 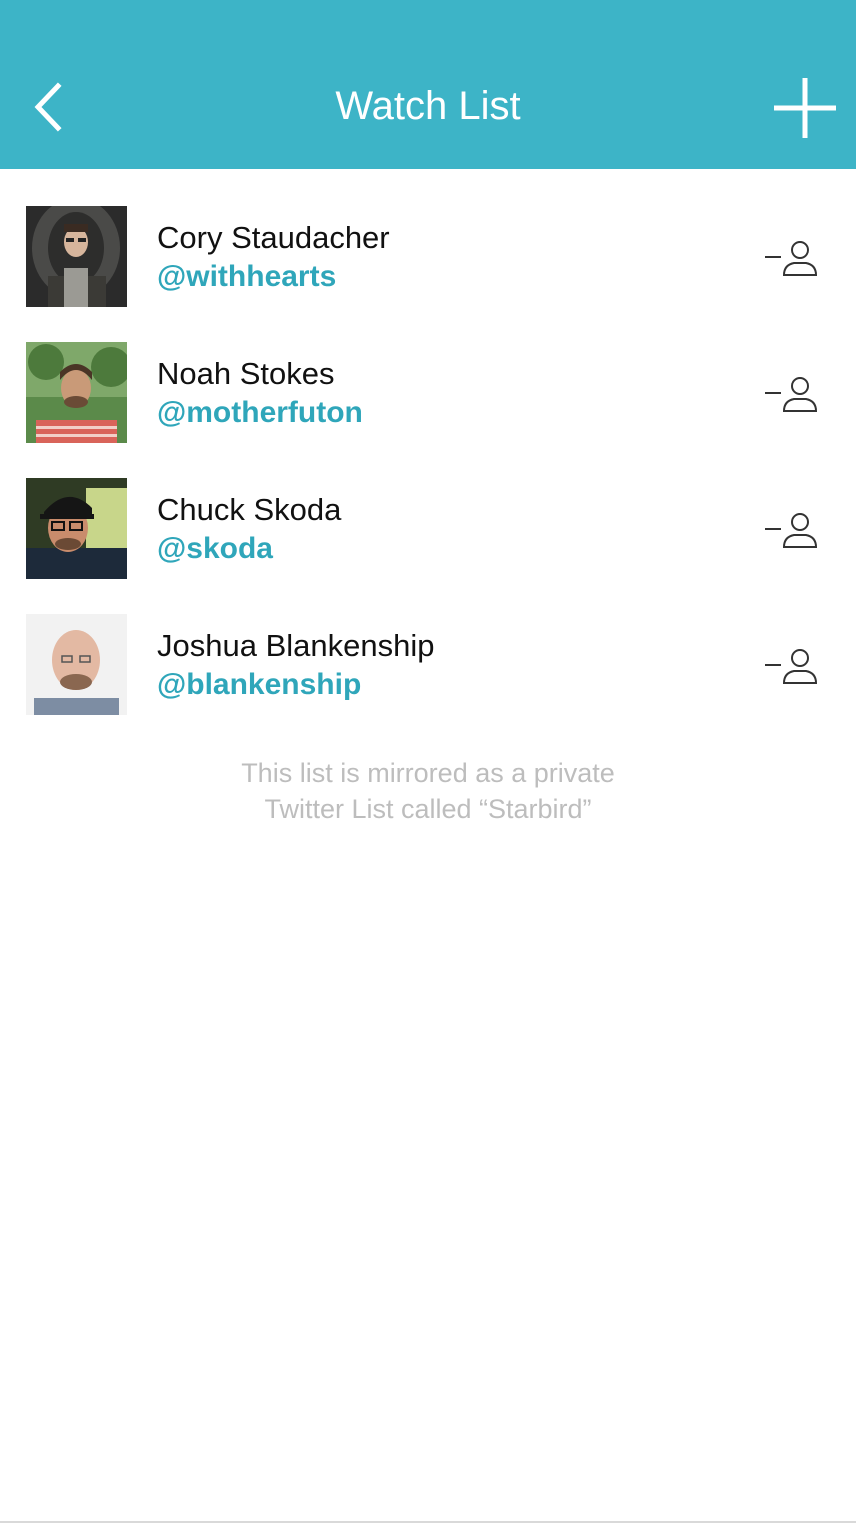 I want to click on user-name: Noah Stokes, so click(x=246, y=373).